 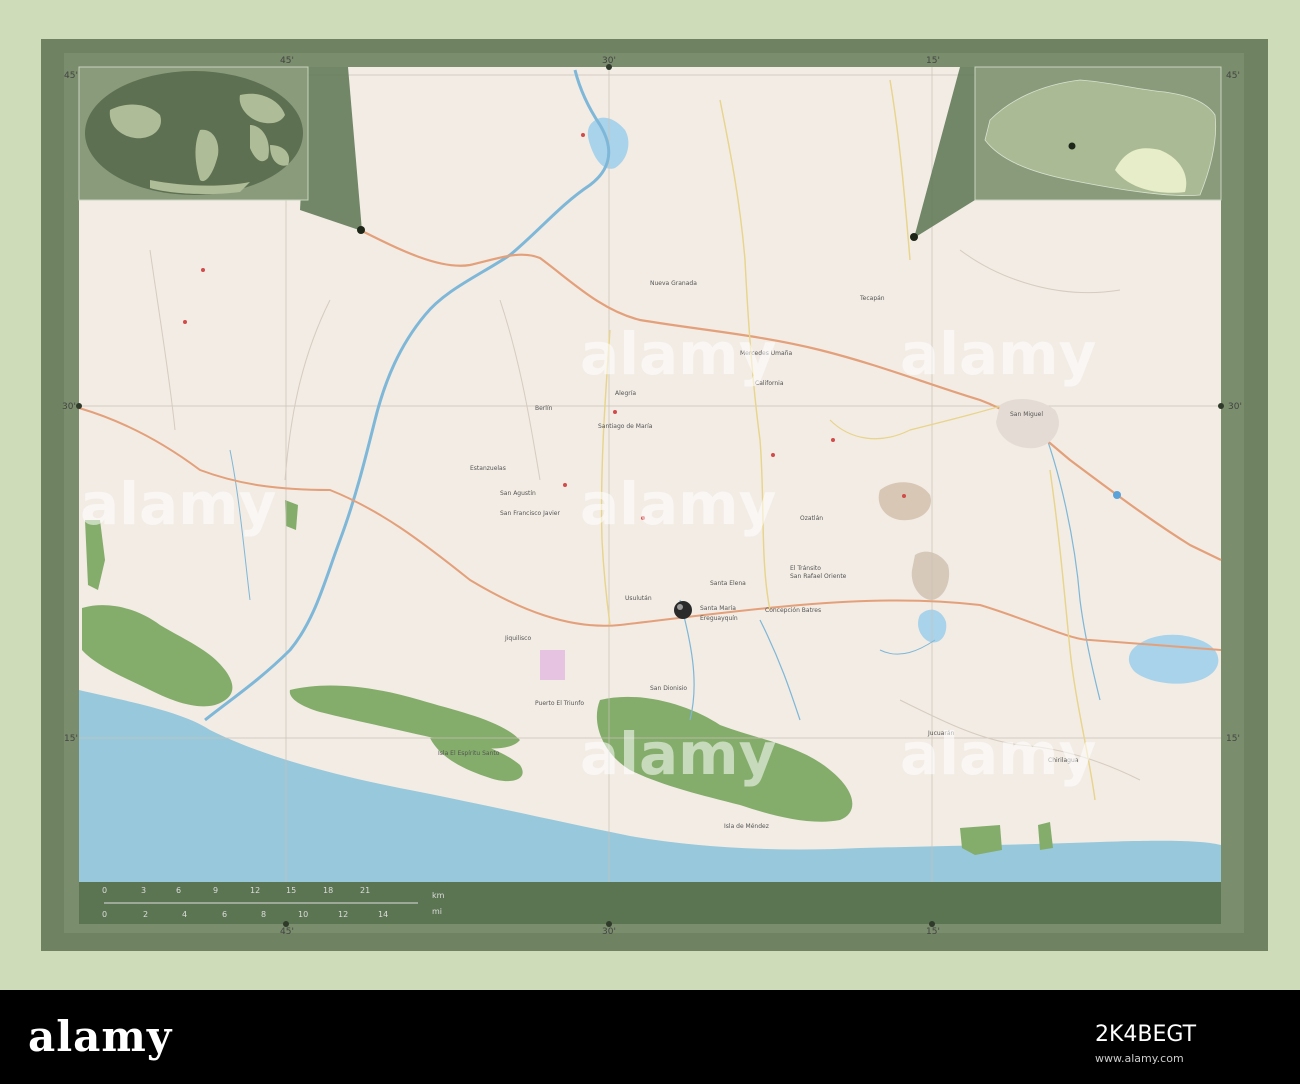 I want to click on place-label: Chirilagua, so click(x=1063, y=760).